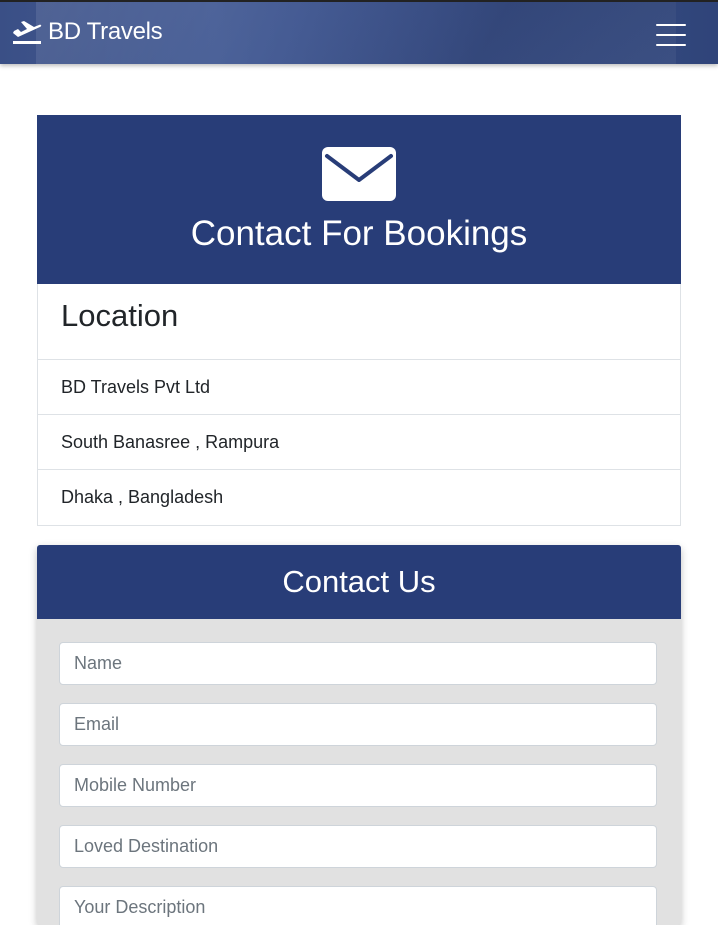  Describe the element at coordinates (359, 387) in the screenshot. I see `location-item: BD Travels Pvt Ltd` at that location.